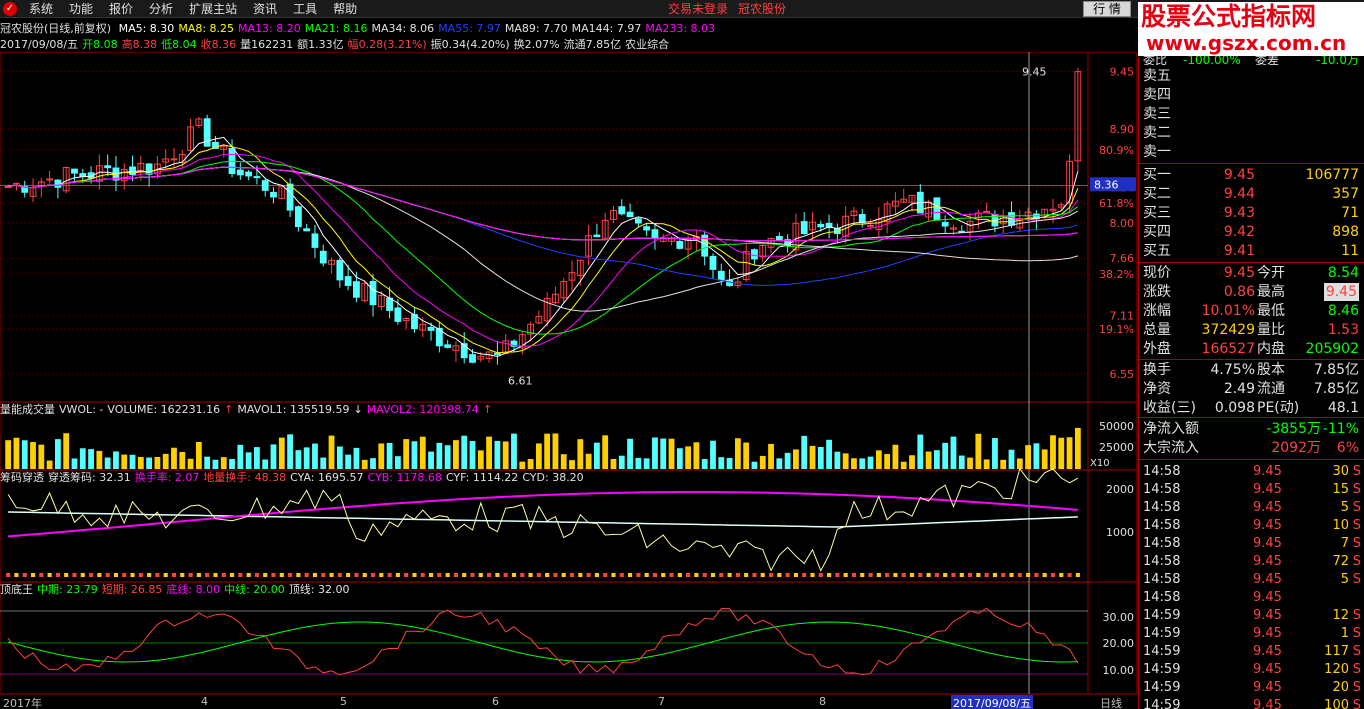 This screenshot has height=709, width=1364. I want to click on tick-volume: 30, so click(1340, 471).